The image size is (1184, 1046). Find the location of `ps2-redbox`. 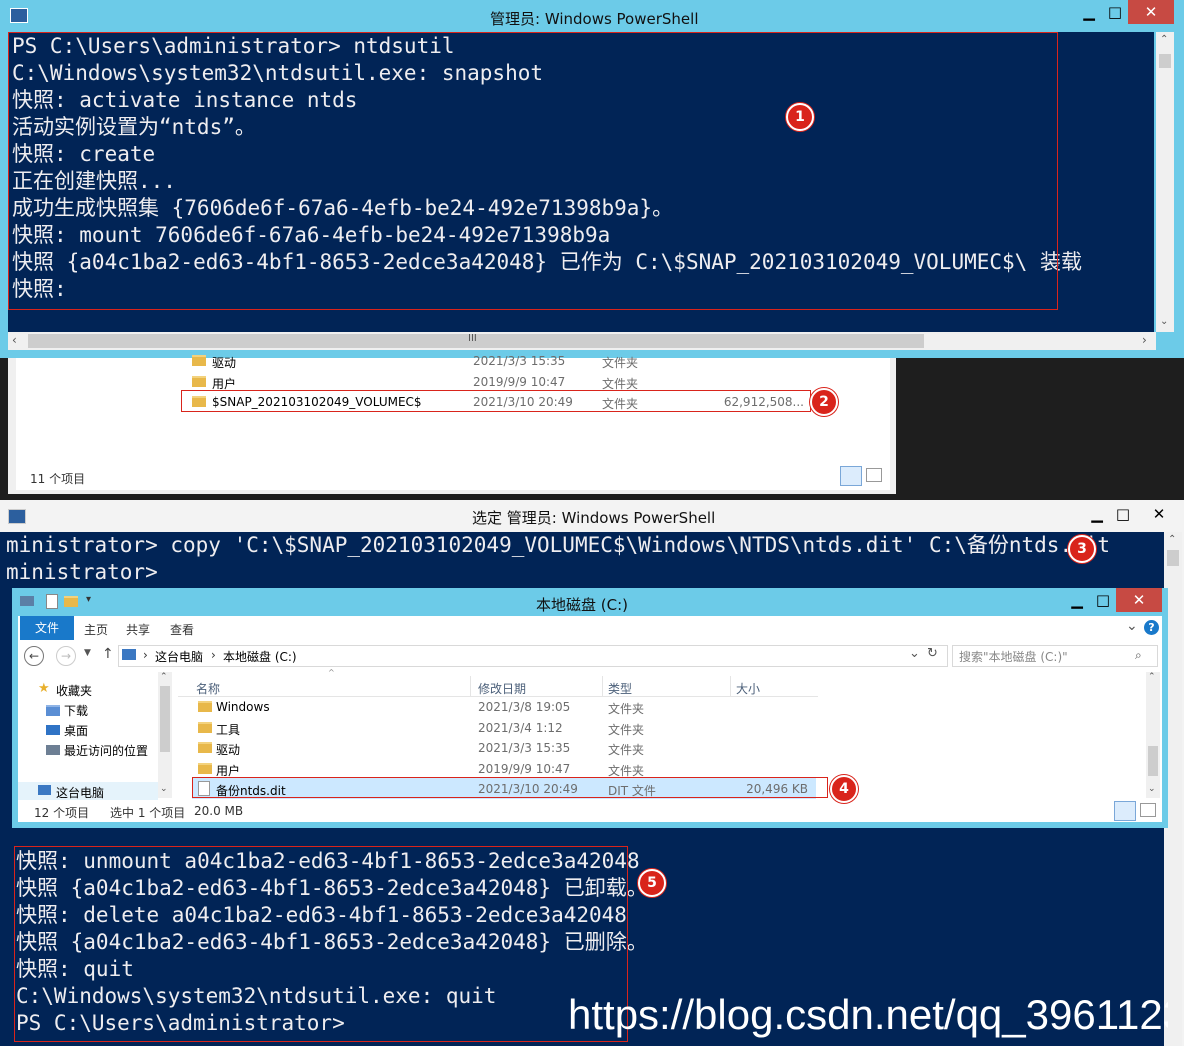

ps2-redbox is located at coordinates (321, 944).